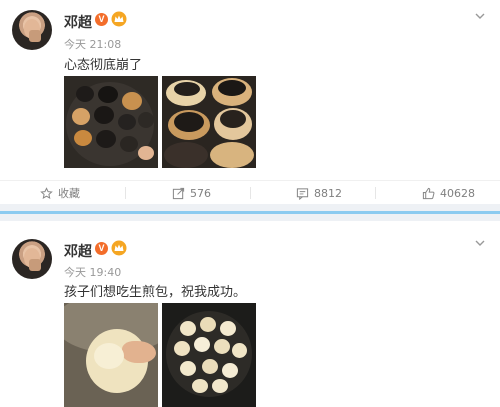 The height and width of the screenshot is (407, 500). Describe the element at coordinates (200, 193) in the screenshot. I see `repost-count: 576` at that location.